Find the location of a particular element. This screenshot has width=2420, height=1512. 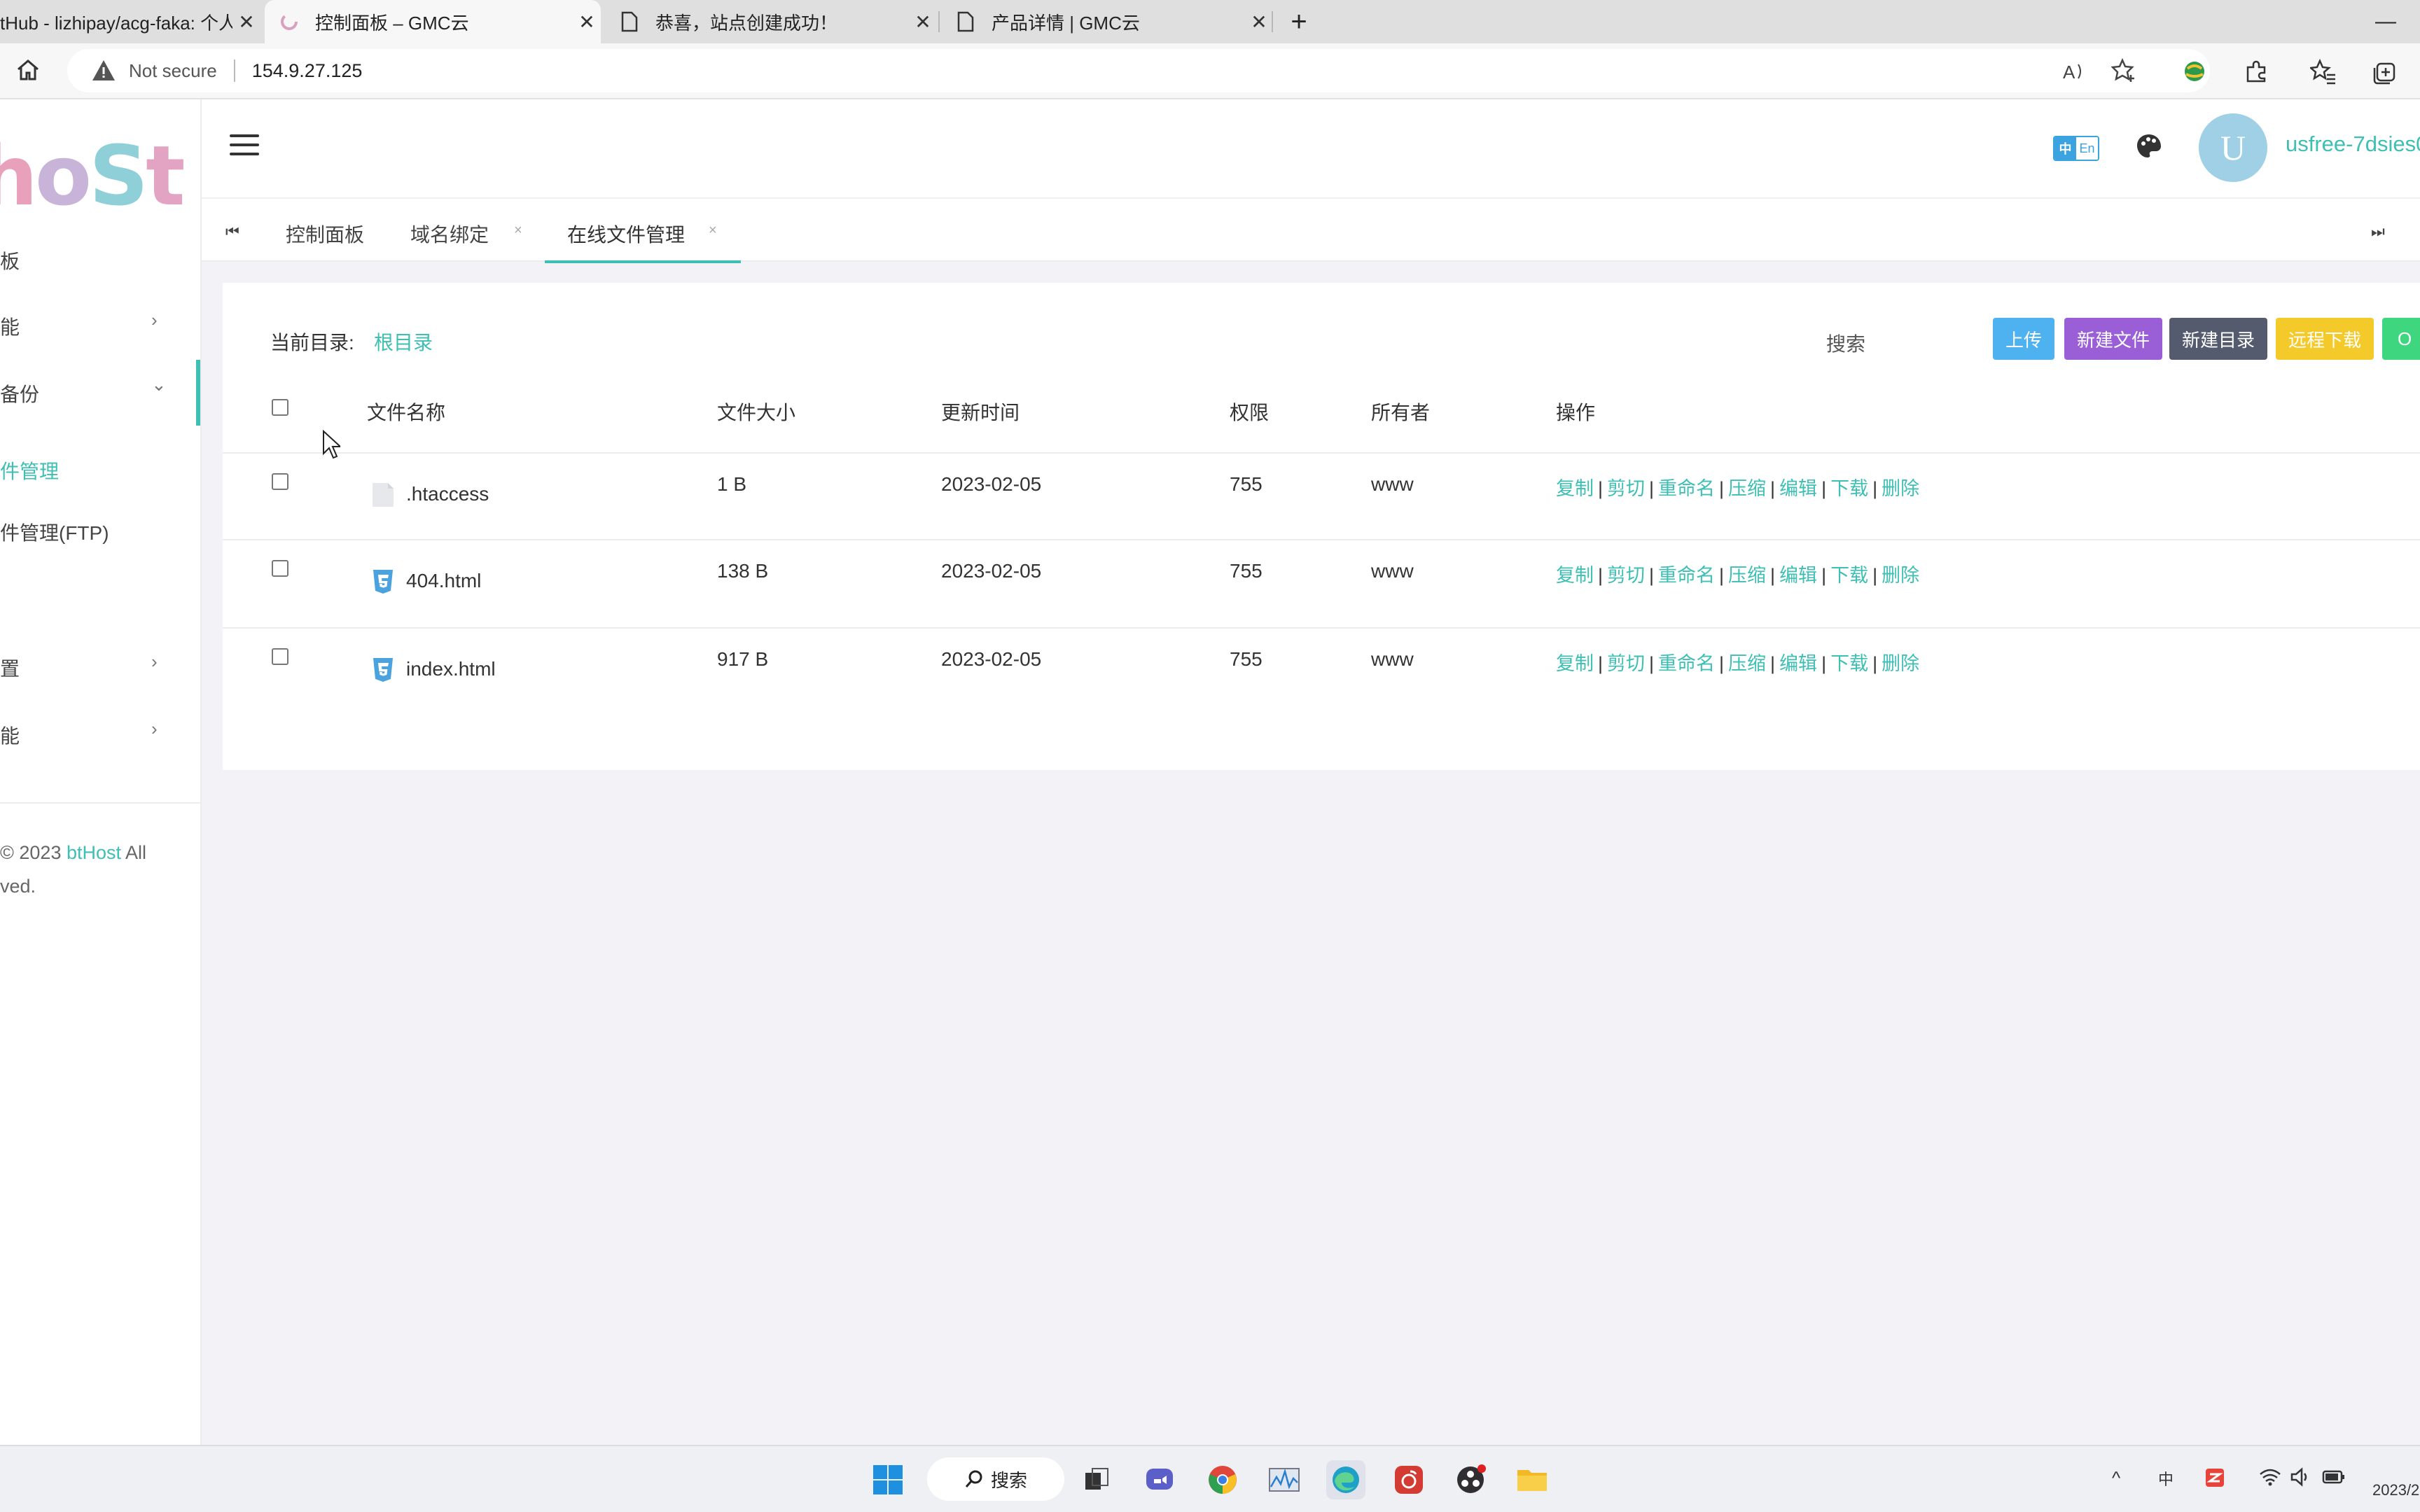

extension-globe-icon is located at coordinates (2194, 71).